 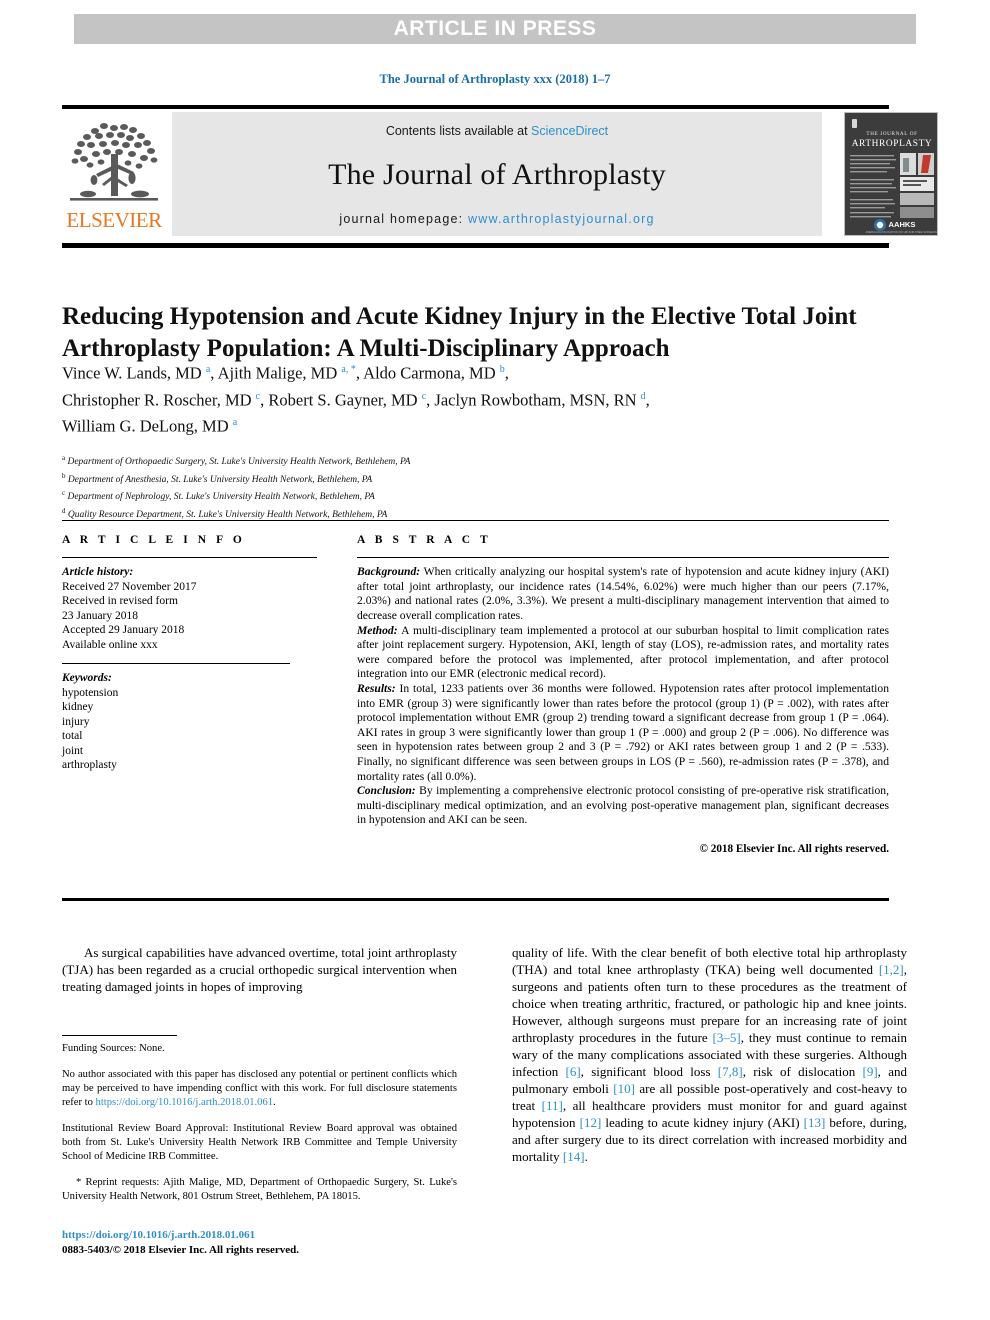 What do you see at coordinates (64, 475) in the screenshot?
I see `affiliation-mark: b` at bounding box center [64, 475].